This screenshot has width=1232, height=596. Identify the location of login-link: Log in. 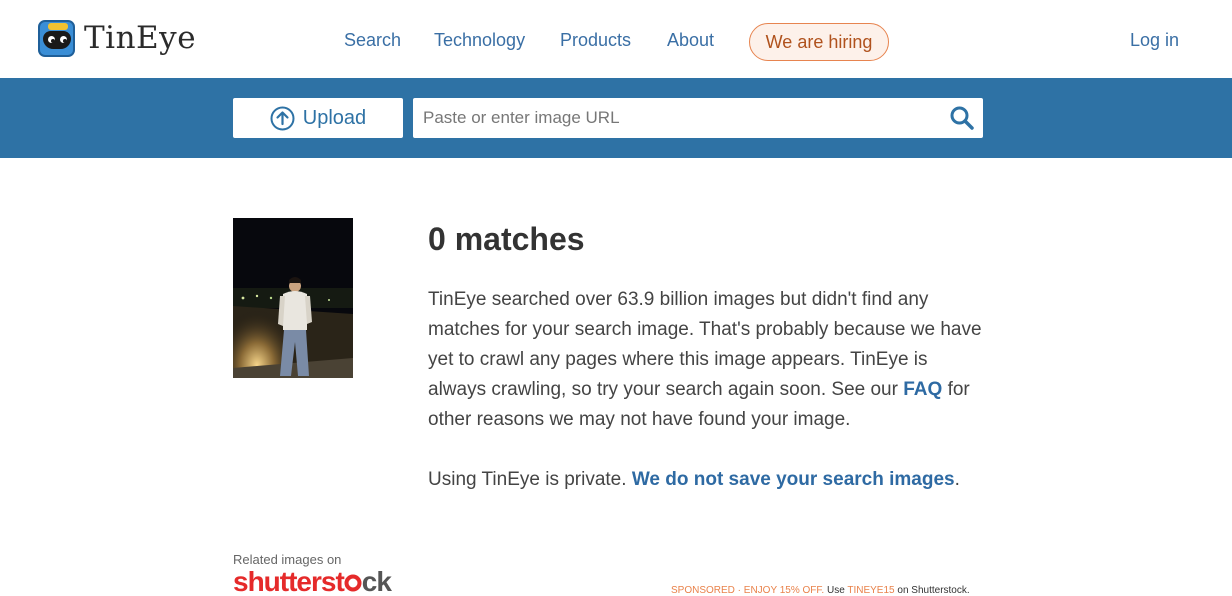
(1154, 40).